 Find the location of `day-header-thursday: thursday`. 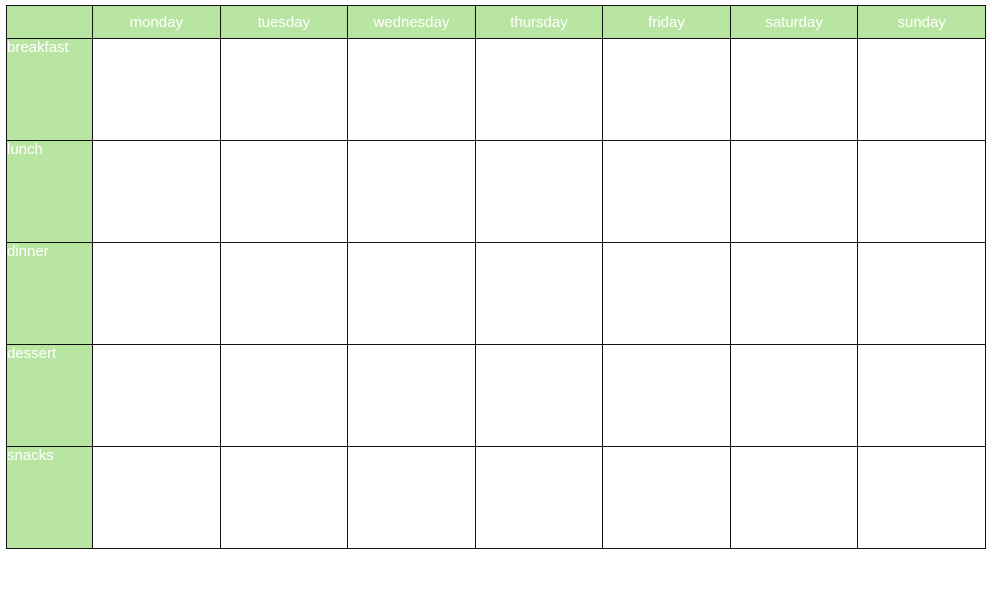

day-header-thursday: thursday is located at coordinates (539, 22).